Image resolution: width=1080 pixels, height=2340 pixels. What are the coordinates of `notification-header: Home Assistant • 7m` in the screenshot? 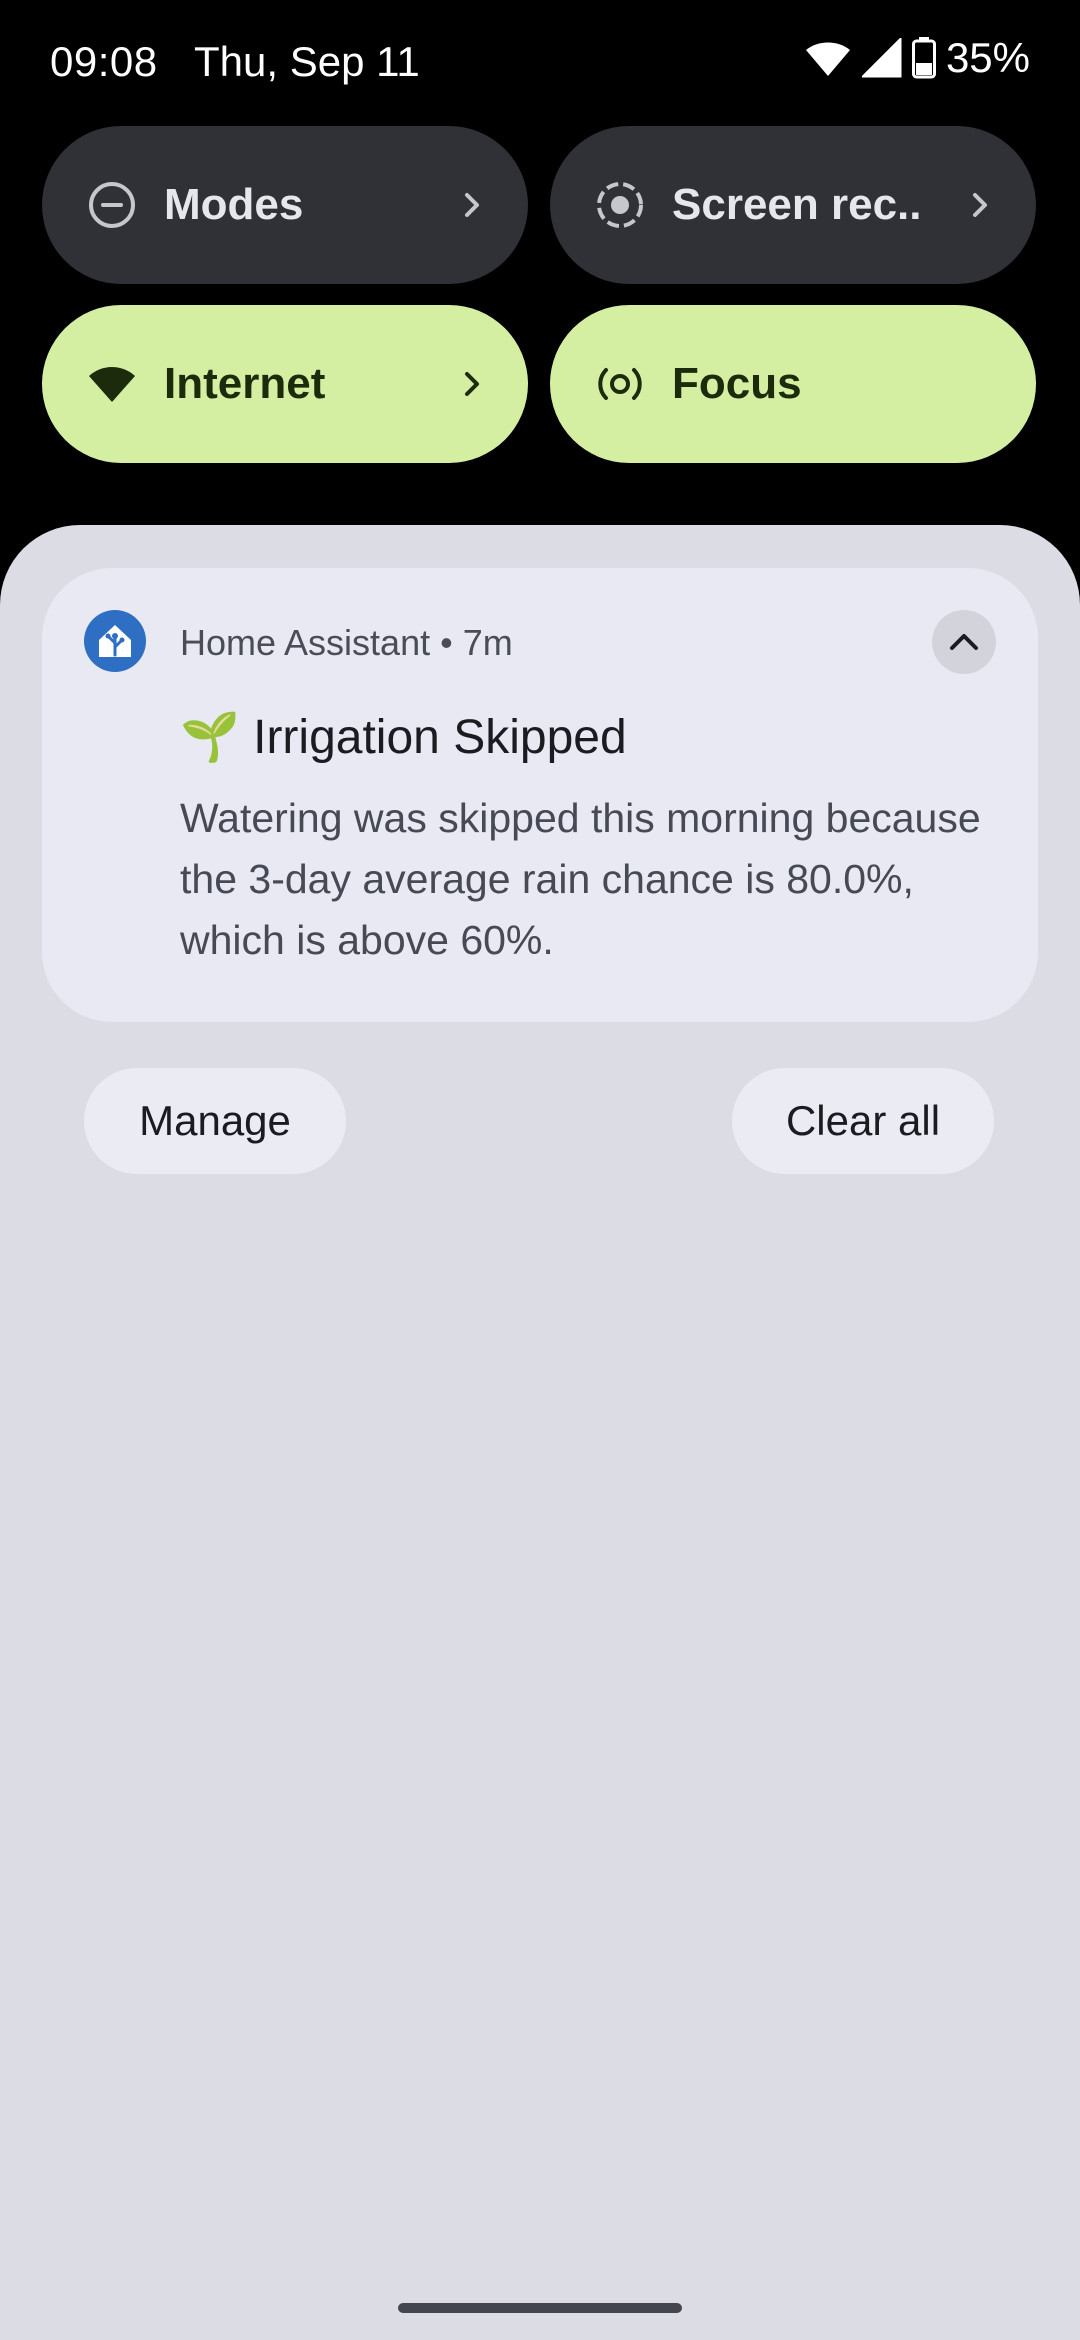 It's located at (346, 642).